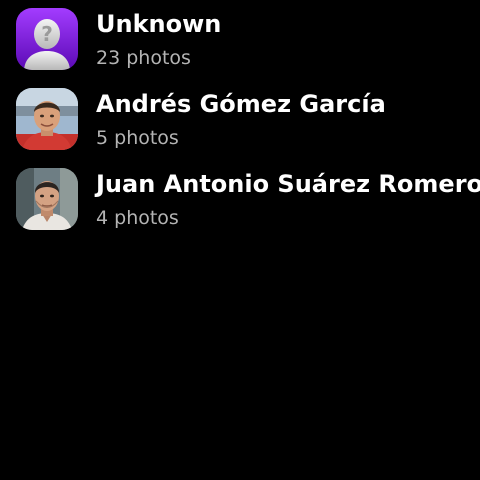 This screenshot has width=480, height=480. Describe the element at coordinates (241, 104) in the screenshot. I see `person-name: Andrés Gómez García` at that location.